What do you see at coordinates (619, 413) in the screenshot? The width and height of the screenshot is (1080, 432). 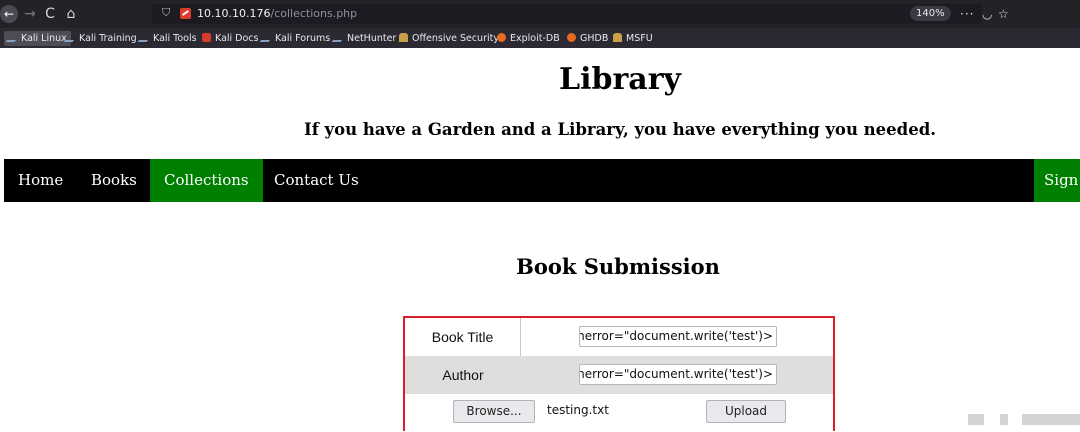 I see `file-upload-row: Browse... testing.txt Upload` at bounding box center [619, 413].